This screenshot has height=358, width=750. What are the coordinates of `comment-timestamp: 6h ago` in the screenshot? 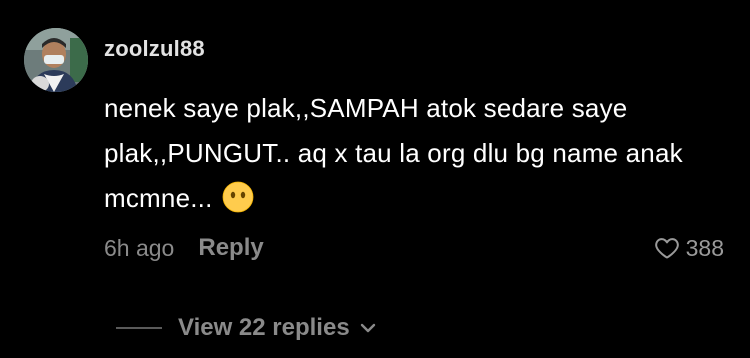 It's located at (139, 247).